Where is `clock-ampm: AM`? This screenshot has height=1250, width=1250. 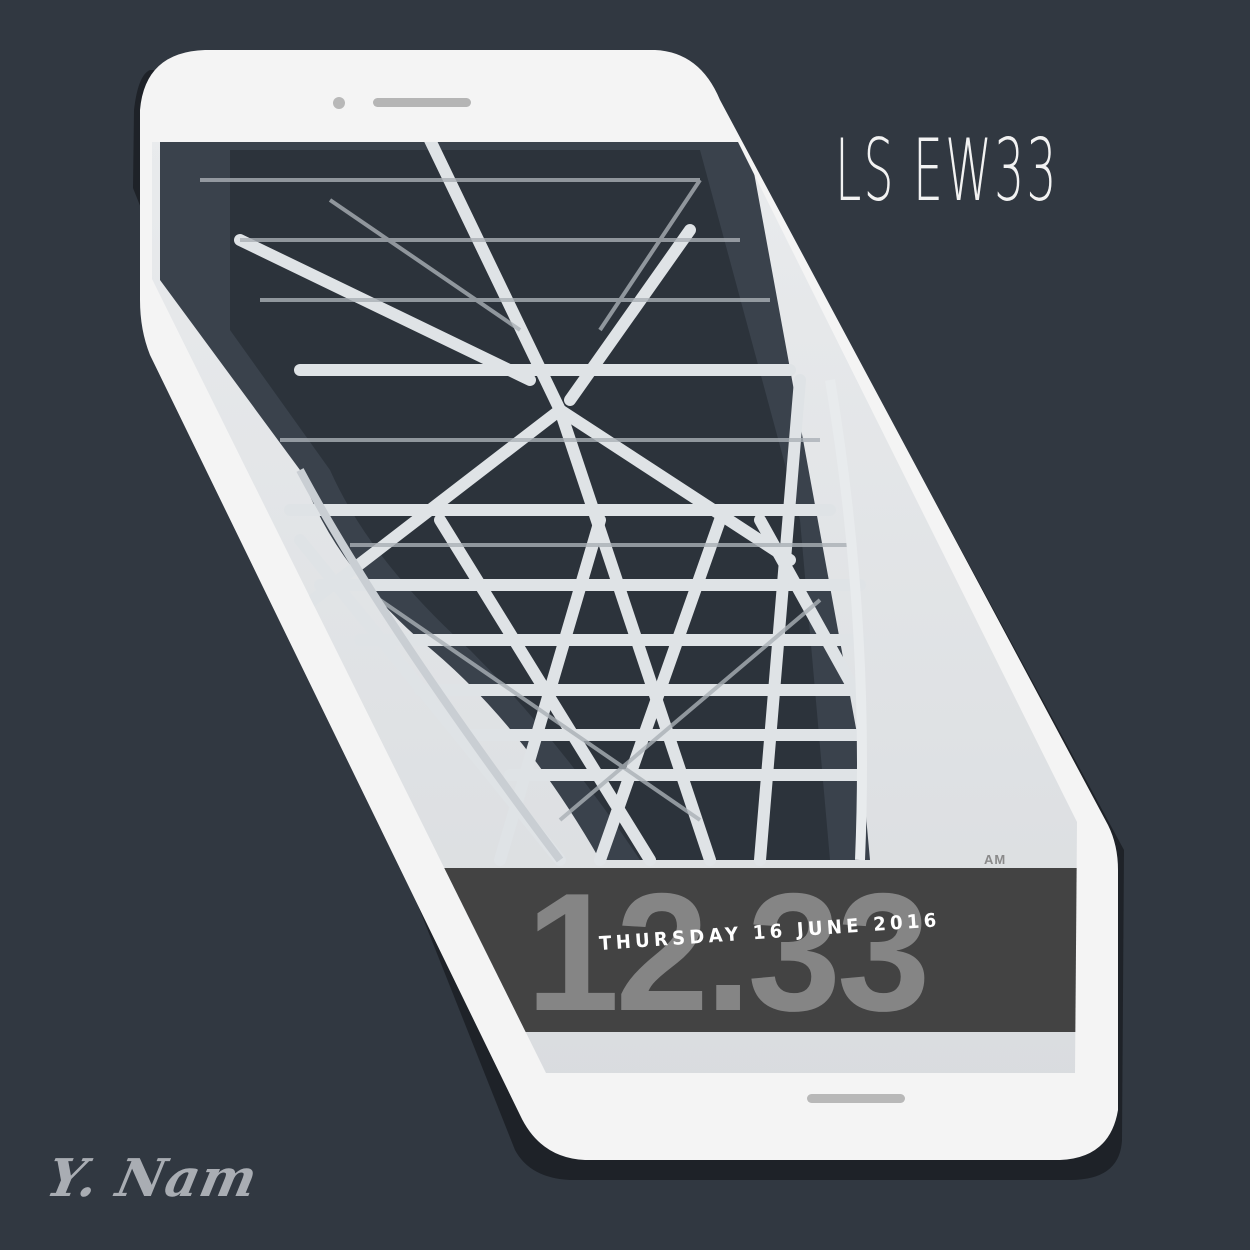 clock-ampm: AM is located at coordinates (995, 859).